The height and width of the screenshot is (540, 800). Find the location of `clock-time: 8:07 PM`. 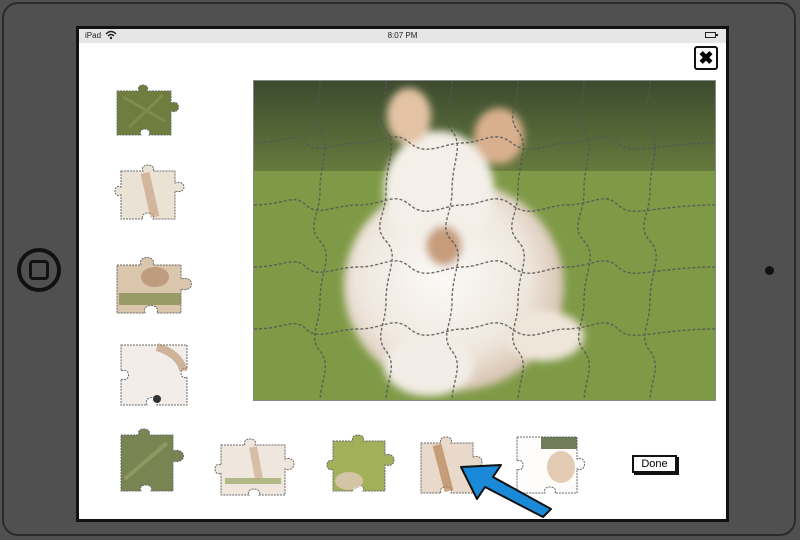

clock-time: 8:07 PM is located at coordinates (402, 35).